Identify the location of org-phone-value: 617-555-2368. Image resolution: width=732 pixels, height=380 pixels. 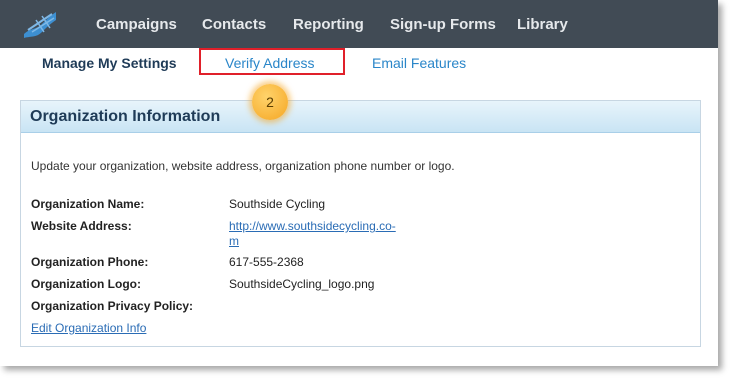
(266, 262).